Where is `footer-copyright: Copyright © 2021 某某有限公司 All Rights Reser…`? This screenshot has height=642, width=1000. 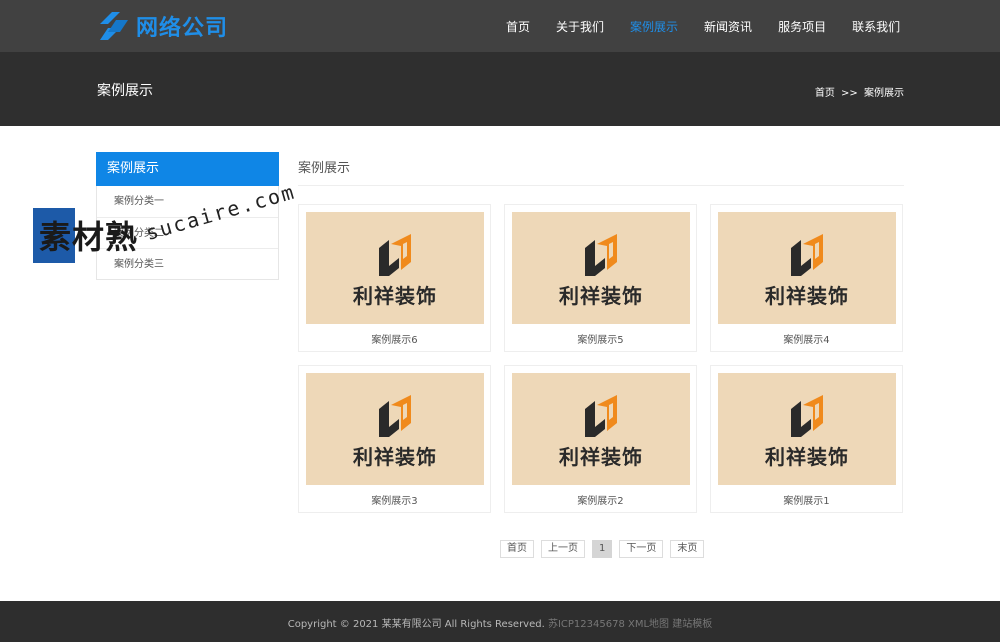 footer-copyright: Copyright © 2021 某某有限公司 All Rights Reser… is located at coordinates (416, 624).